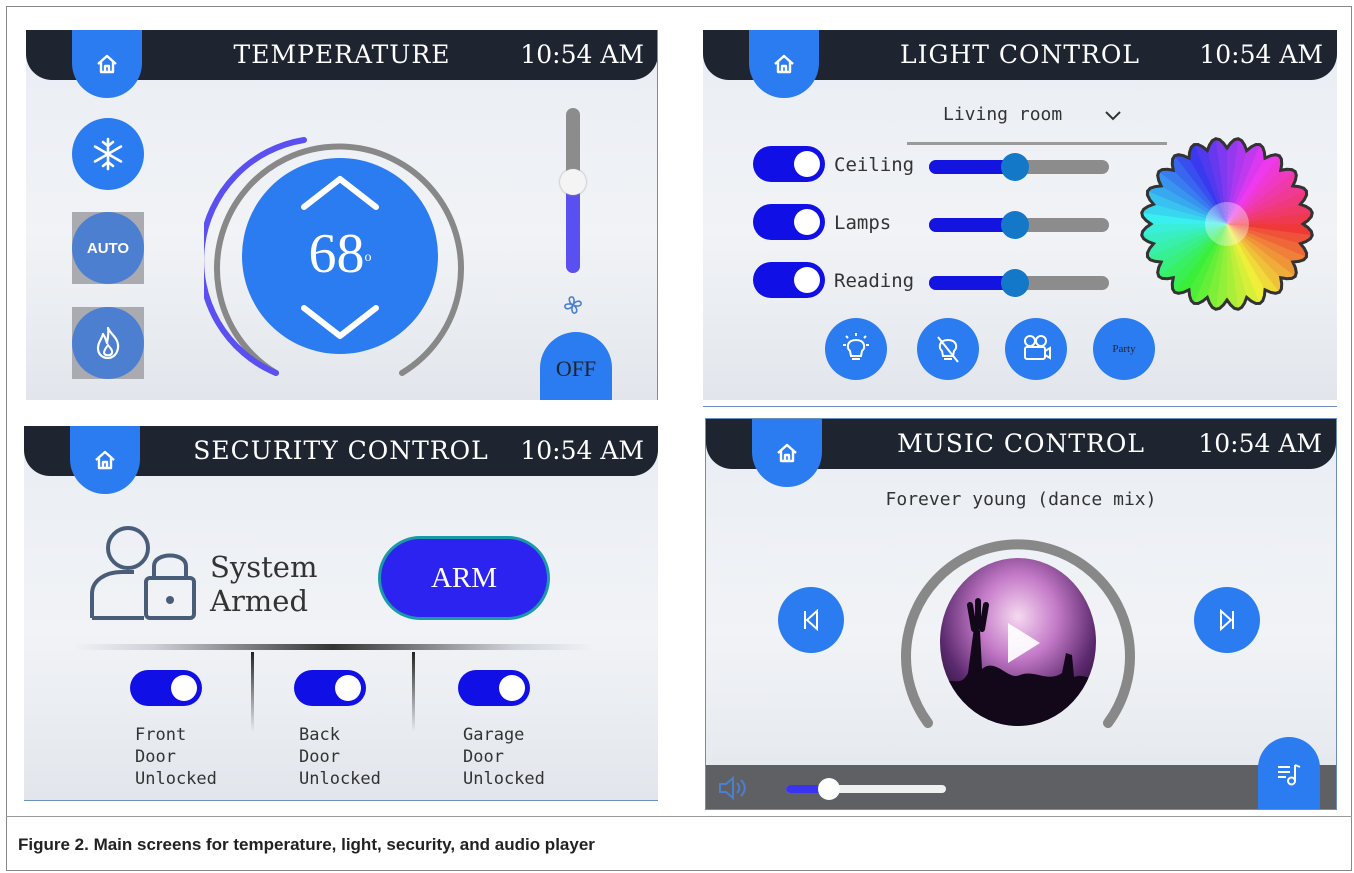  Describe the element at coordinates (1021, 499) in the screenshot. I see `song-title: Forever young (dance mix)` at that location.